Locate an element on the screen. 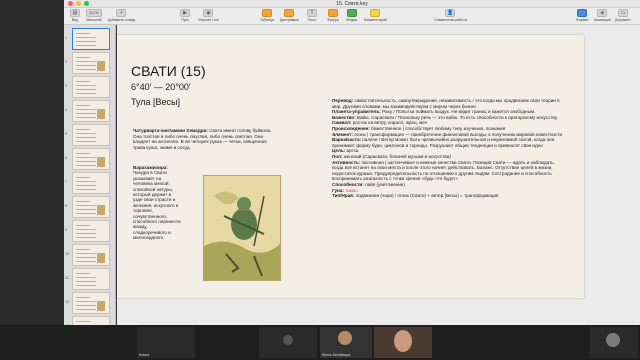  zoom-label: Масштаб is located at coordinates (94, 20).